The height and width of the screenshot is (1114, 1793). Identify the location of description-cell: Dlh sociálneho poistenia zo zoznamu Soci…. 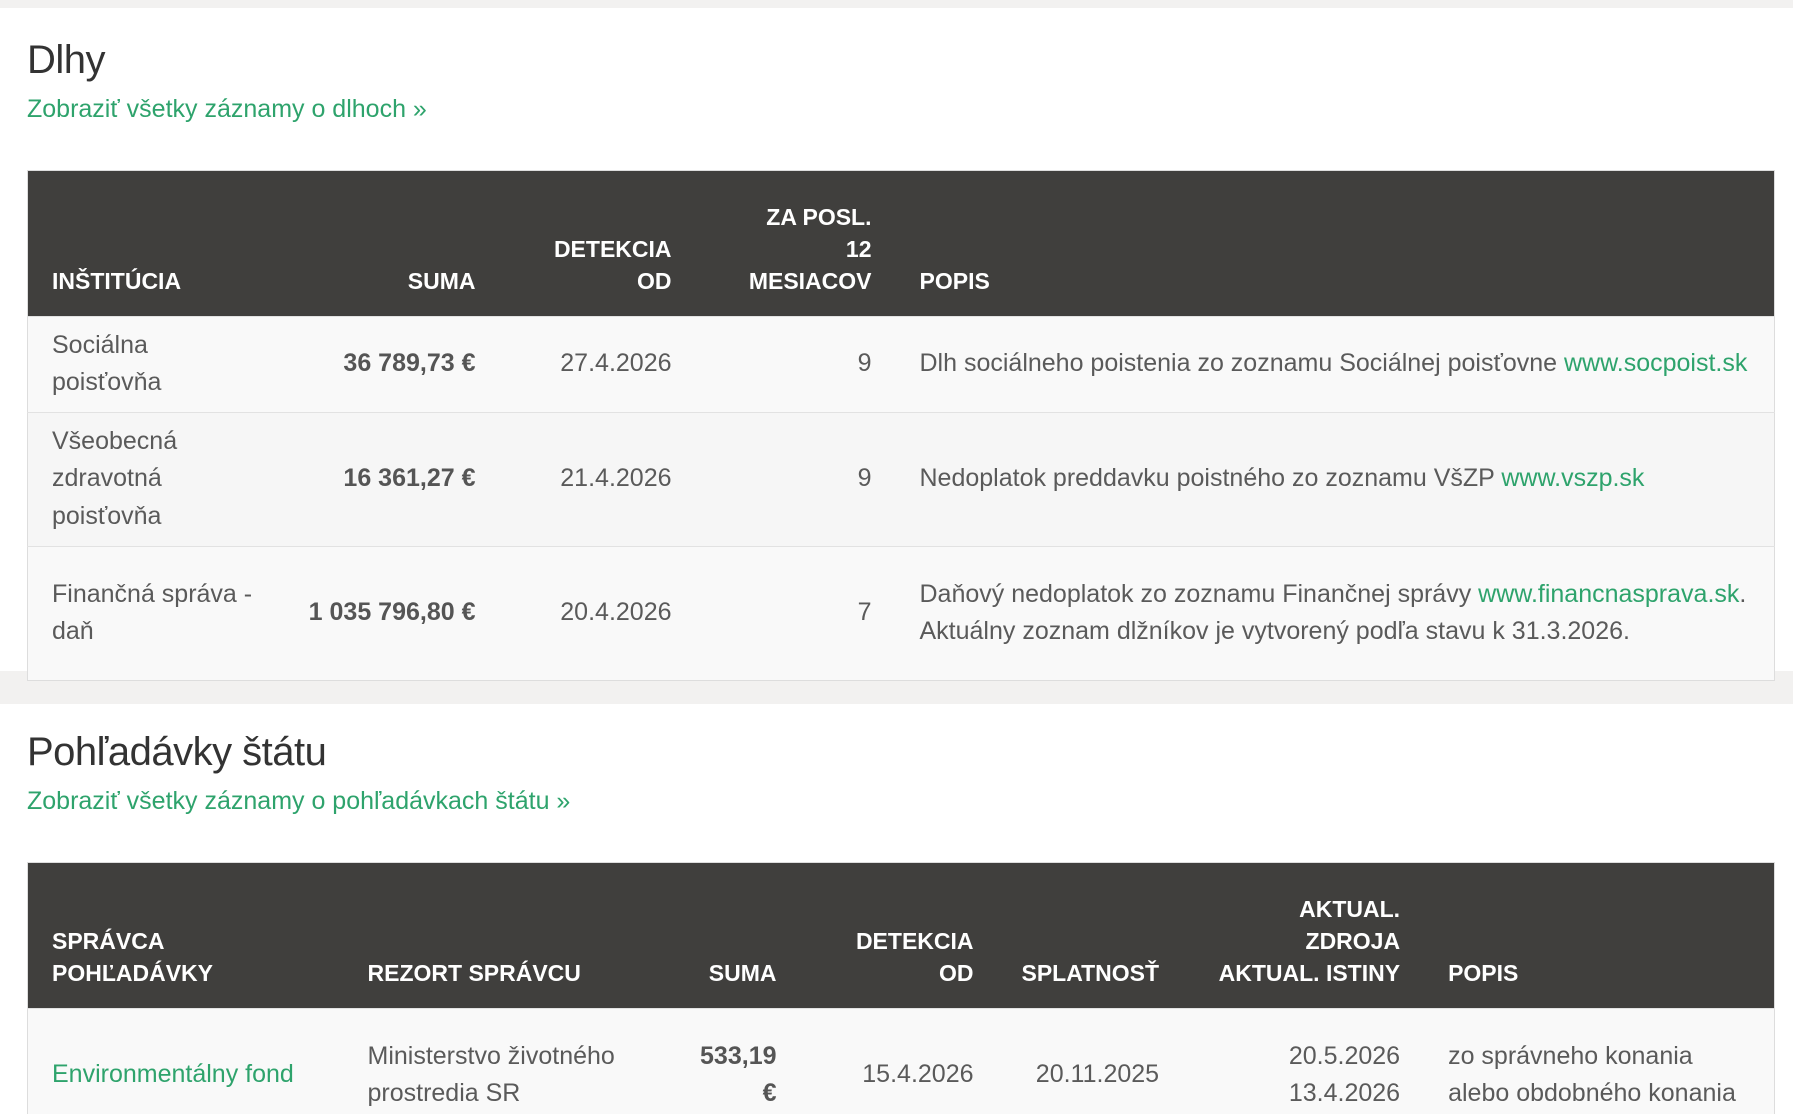
(1335, 364).